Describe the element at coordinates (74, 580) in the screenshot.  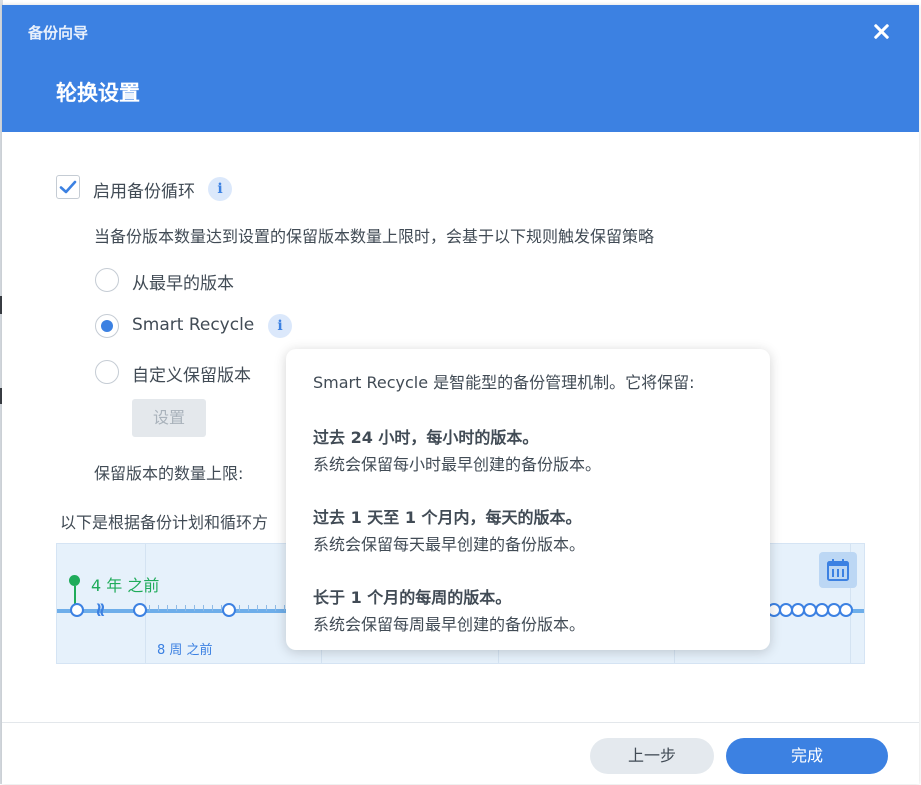
I see `oldest-version-marker` at that location.